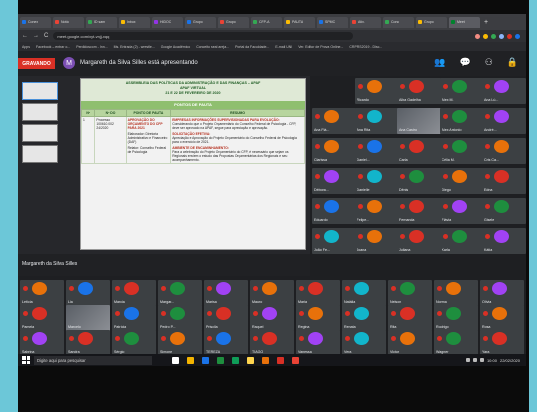  Describe the element at coordinates (489, 62) in the screenshot. I see `activities-icon: ⚇` at that location.